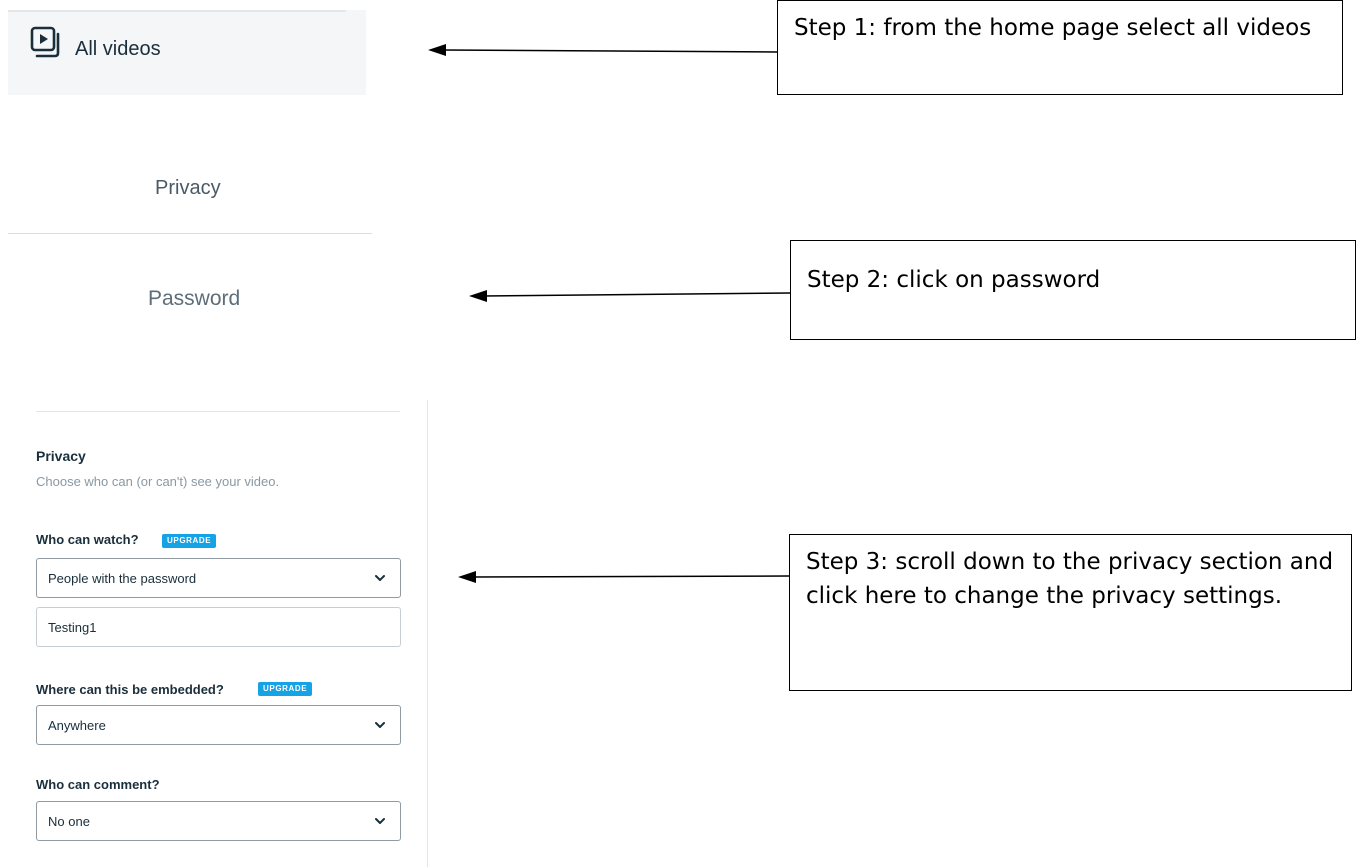  What do you see at coordinates (218, 821) in the screenshot?
I see `who-can-comment-select: No one` at bounding box center [218, 821].